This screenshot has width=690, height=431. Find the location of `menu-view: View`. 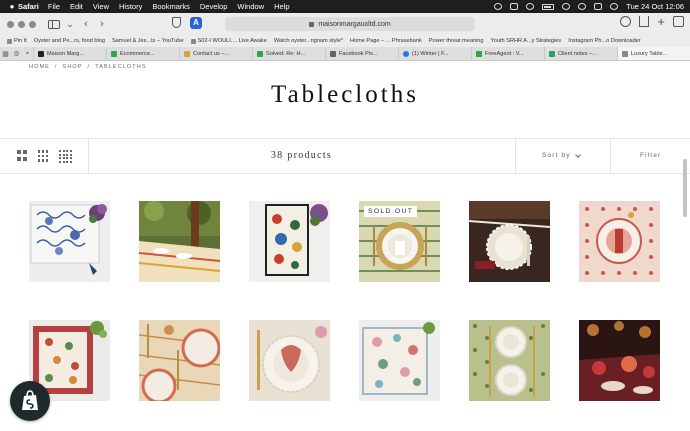

menu-view: View is located at coordinates (101, 6).